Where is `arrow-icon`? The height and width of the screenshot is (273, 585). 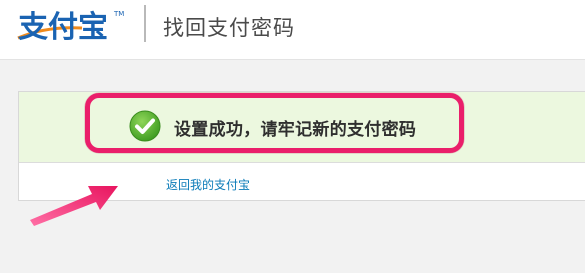 arrow-icon is located at coordinates (74, 206).